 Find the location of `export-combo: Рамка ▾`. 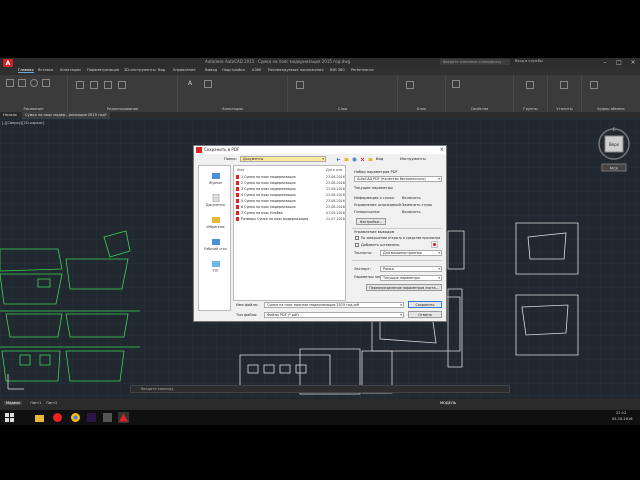

export-combo: Рамка ▾ is located at coordinates (411, 269).